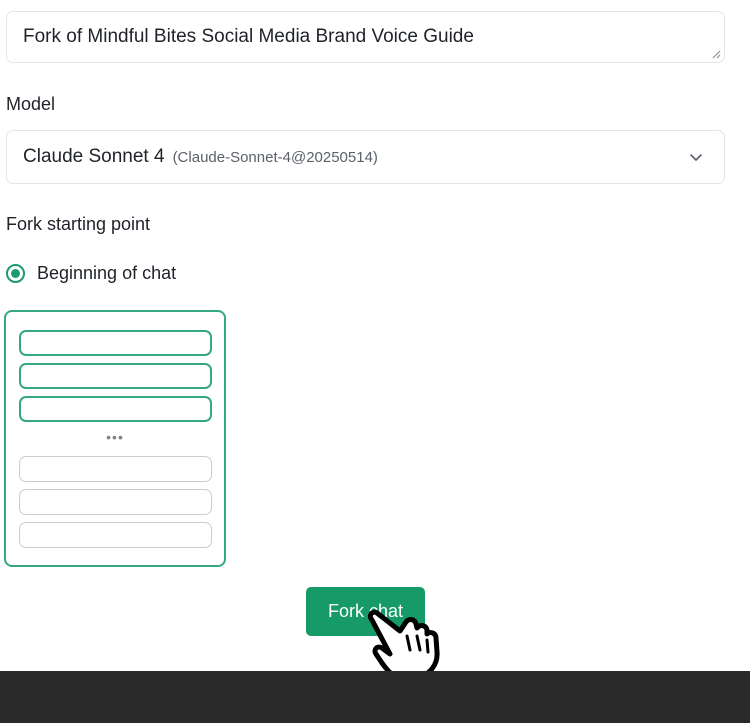 The height and width of the screenshot is (723, 750). I want to click on model-selected-id: (Claude-Sonnet-4@20250514), so click(275, 157).